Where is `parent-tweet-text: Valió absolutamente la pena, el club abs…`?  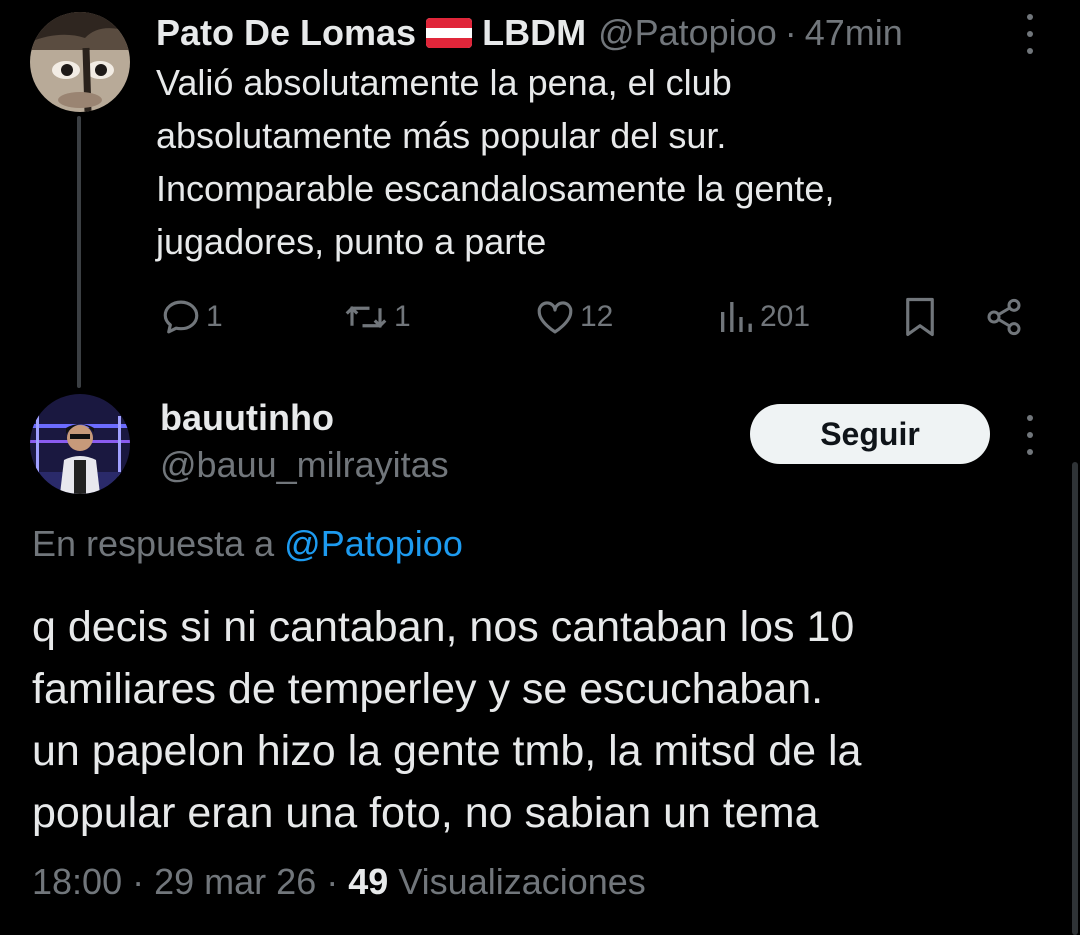 parent-tweet-text: Valió absolutamente la pena, el club abs… is located at coordinates (495, 162).